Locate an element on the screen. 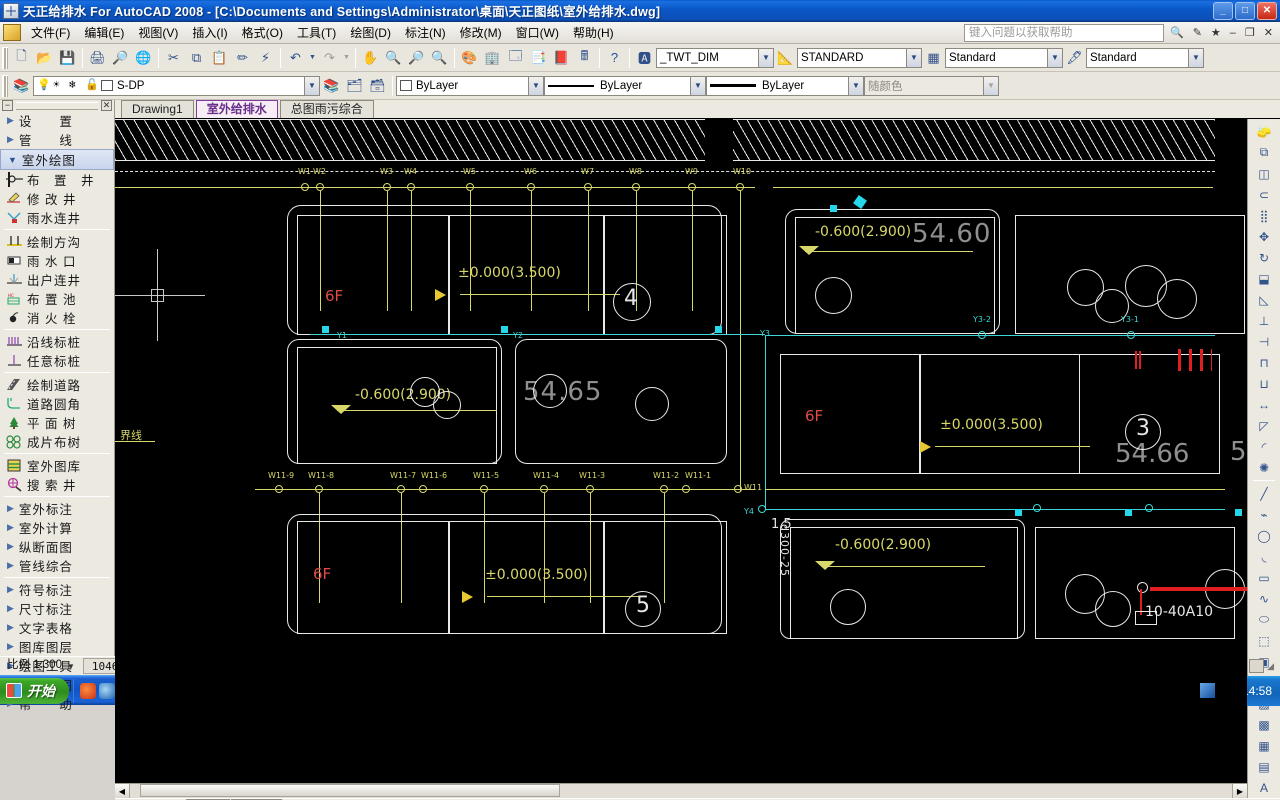  block-editor-icon: ⚡ is located at coordinates (265, 57).